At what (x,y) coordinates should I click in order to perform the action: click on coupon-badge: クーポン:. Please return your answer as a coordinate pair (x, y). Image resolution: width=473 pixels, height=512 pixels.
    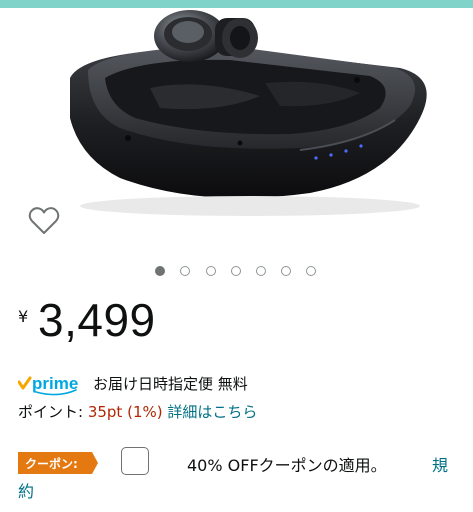
    Looking at the image, I should click on (58, 463).